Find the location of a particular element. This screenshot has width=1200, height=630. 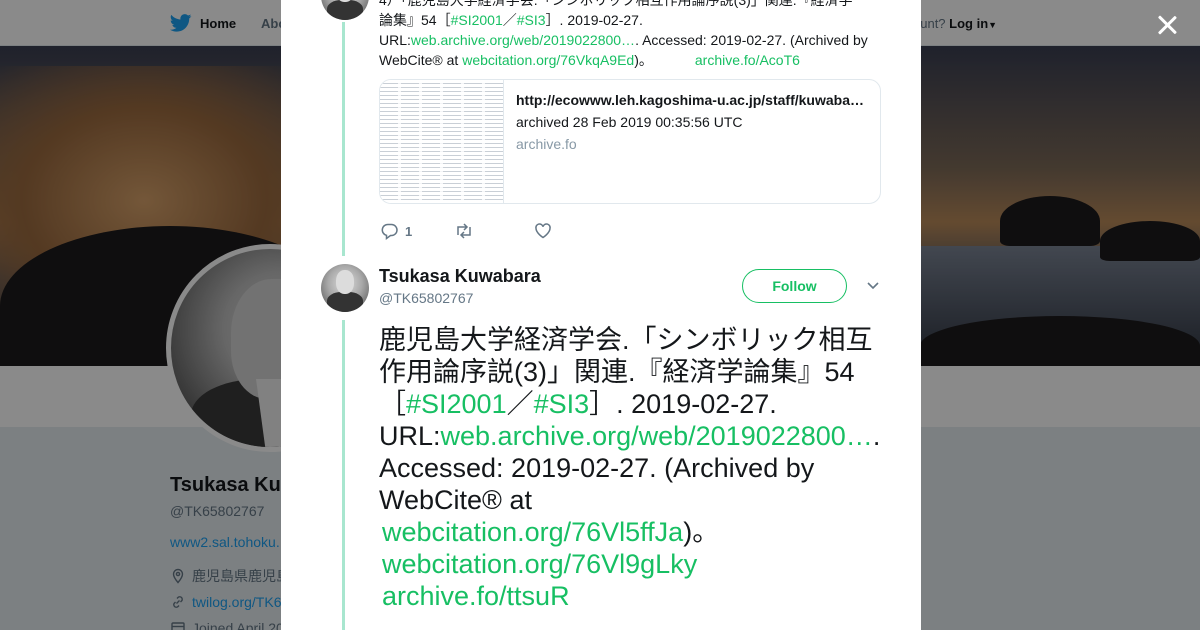

webcite-link: webcitation.org/76Vl9gLky is located at coordinates (634, 564).